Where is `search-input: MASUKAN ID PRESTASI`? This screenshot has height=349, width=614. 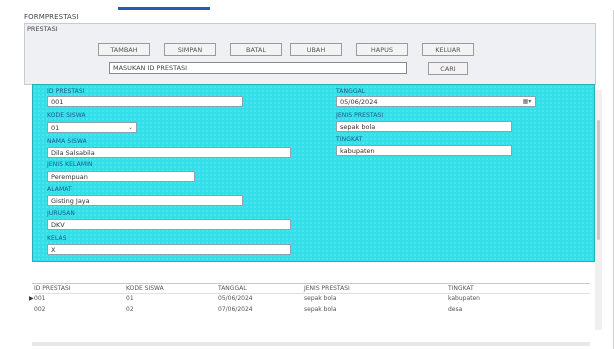
search-input: MASUKAN ID PRESTASI is located at coordinates (258, 68).